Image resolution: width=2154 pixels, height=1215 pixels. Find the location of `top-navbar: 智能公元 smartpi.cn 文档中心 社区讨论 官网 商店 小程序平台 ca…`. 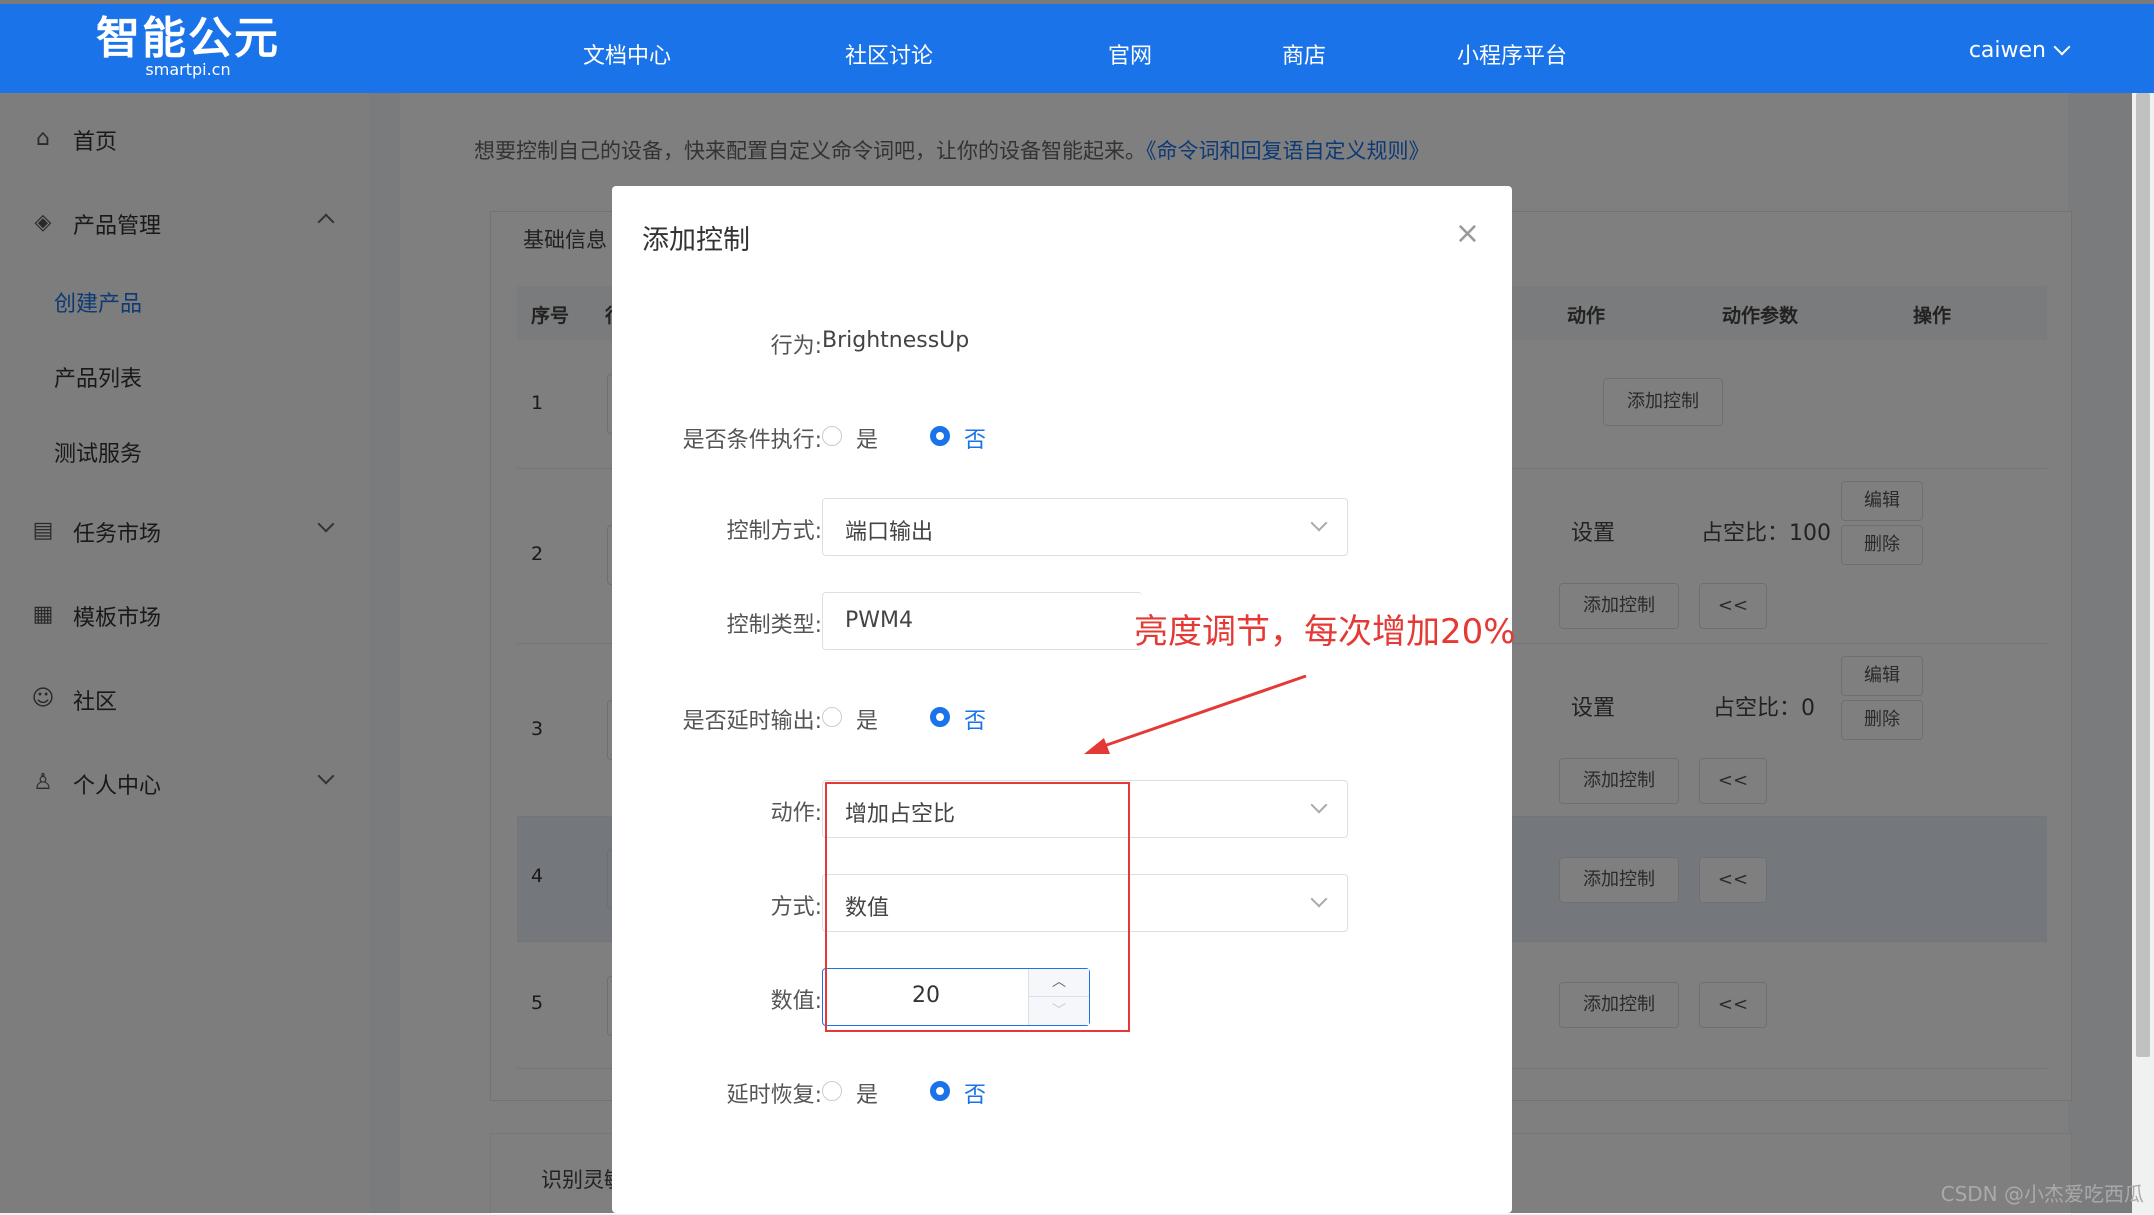

top-navbar: 智能公元 smartpi.cn 文档中心 社区讨论 官网 商店 小程序平台 ca… is located at coordinates (1077, 46).